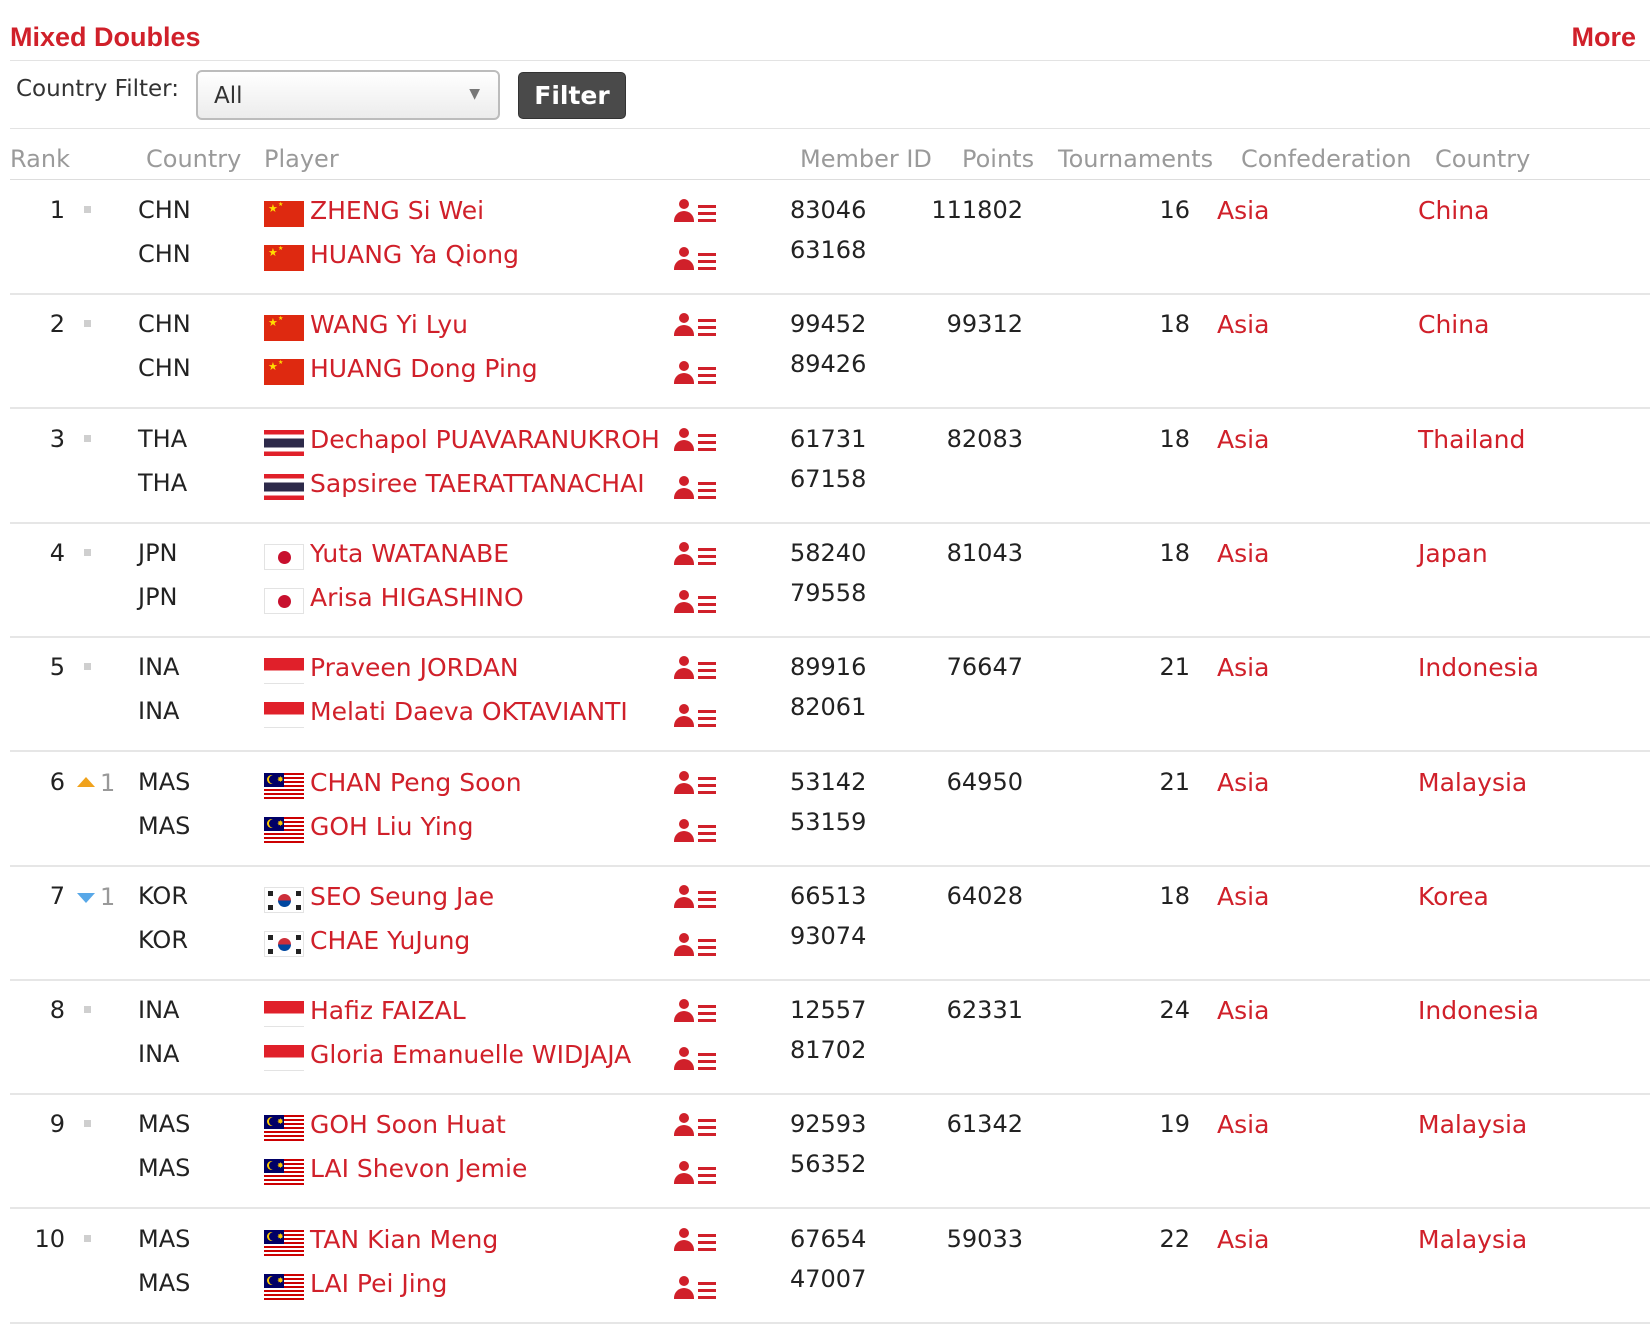  What do you see at coordinates (1603, 37) in the screenshot?
I see `more-link: More` at bounding box center [1603, 37].